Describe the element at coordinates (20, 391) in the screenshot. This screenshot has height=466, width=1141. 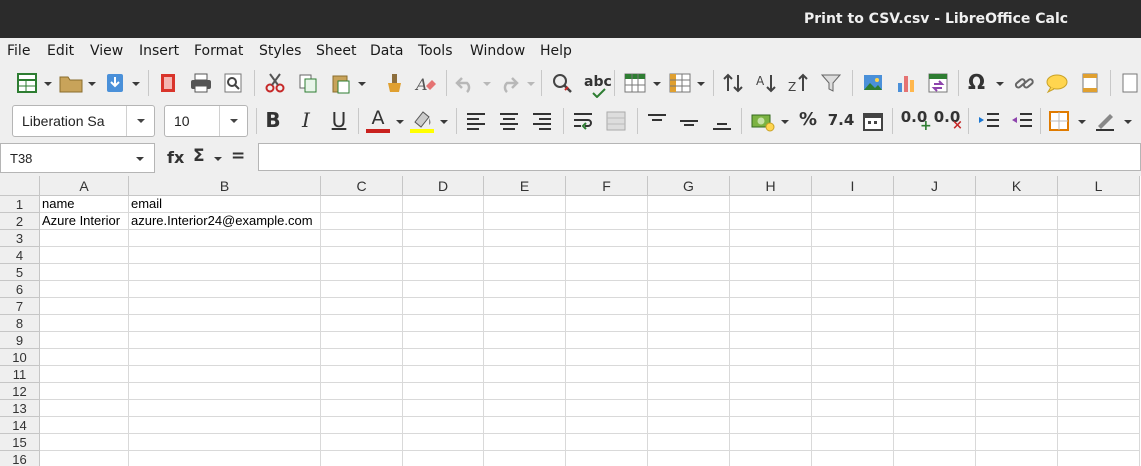
I see `row-header: 12` at that location.